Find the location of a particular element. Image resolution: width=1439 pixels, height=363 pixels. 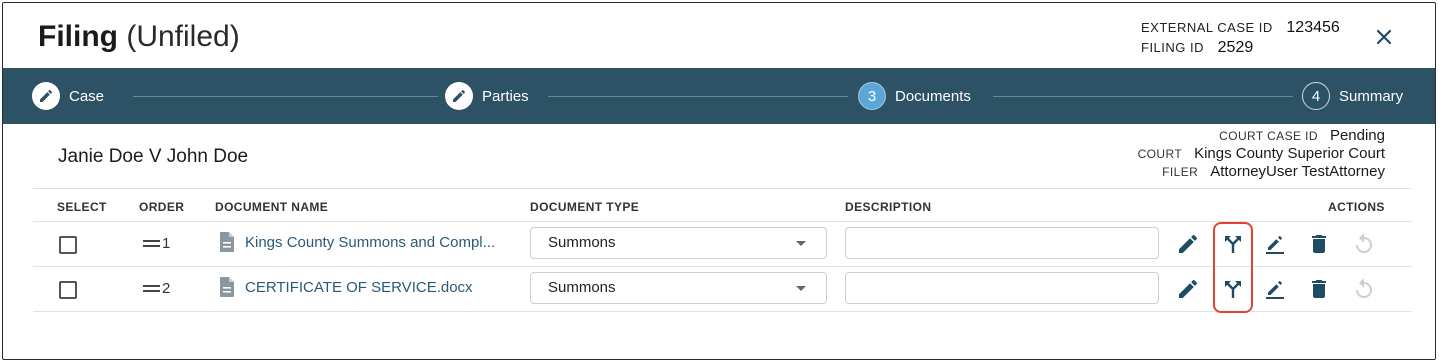

filing-id-label: FILING ID is located at coordinates (1173, 47).